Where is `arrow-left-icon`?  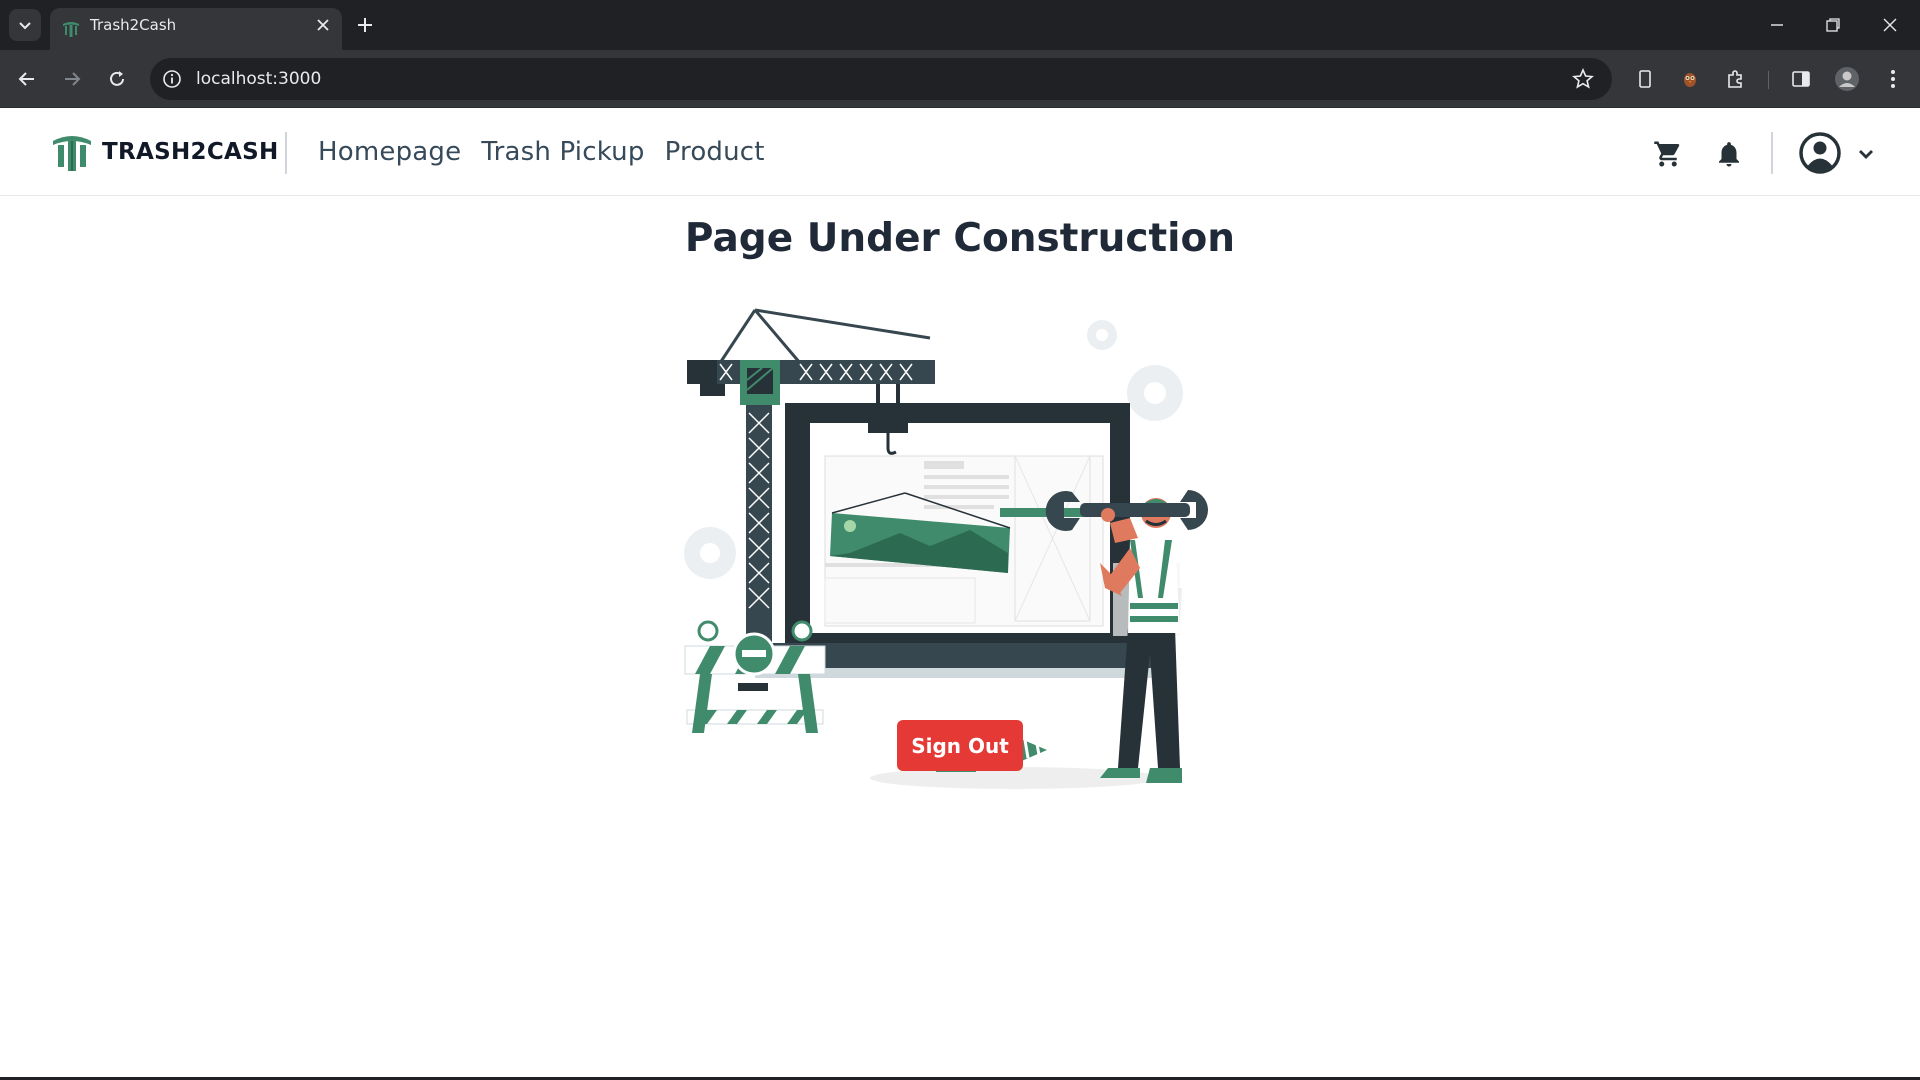
arrow-left-icon is located at coordinates (26, 79).